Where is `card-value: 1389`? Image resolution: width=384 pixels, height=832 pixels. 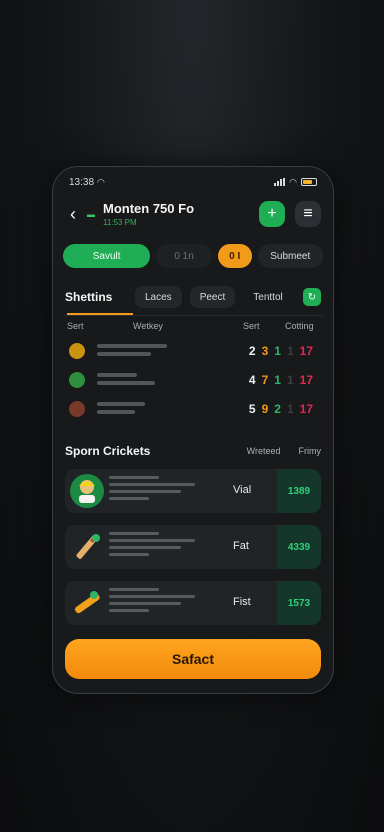 card-value: 1389 is located at coordinates (299, 491).